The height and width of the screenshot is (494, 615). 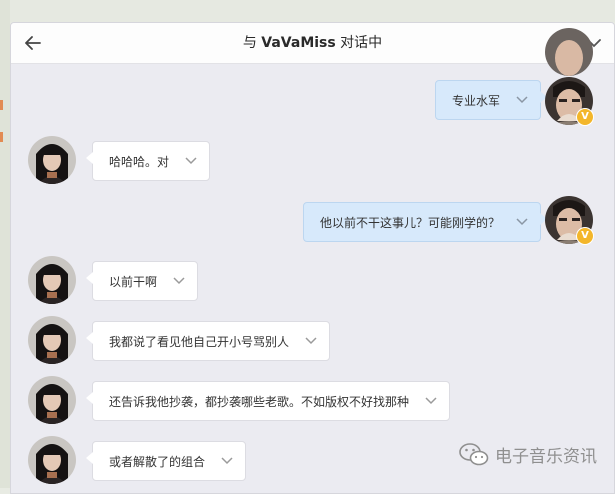 What do you see at coordinates (476, 101) in the screenshot?
I see `message-text: 专业水军` at bounding box center [476, 101].